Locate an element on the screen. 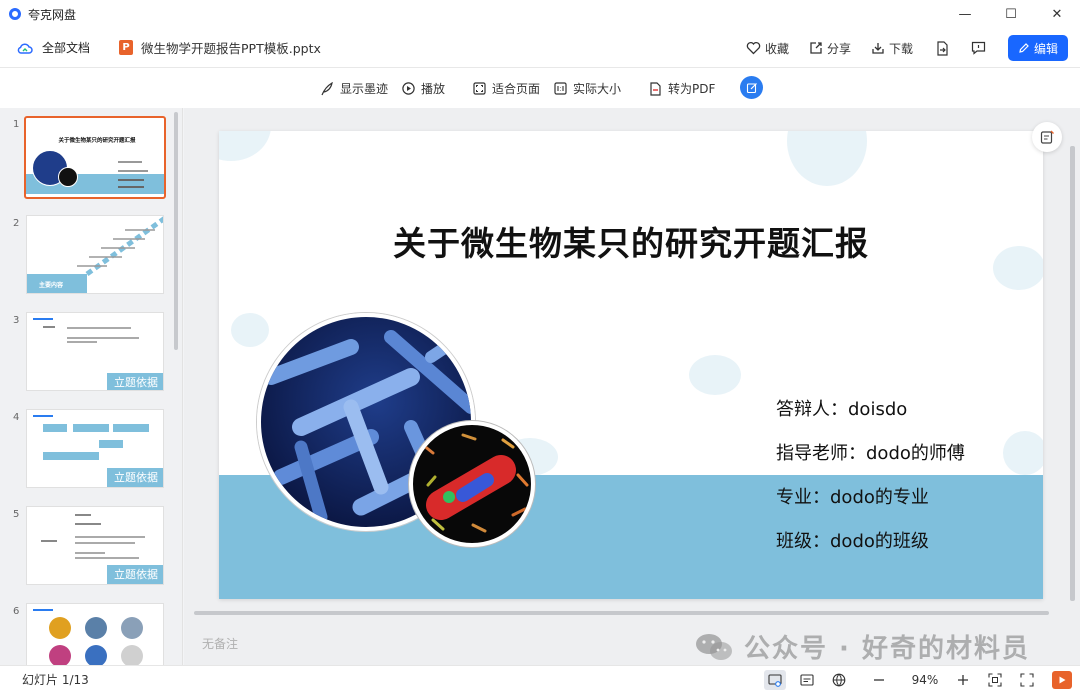 The image size is (1080, 693). heart-icon is located at coordinates (753, 48).